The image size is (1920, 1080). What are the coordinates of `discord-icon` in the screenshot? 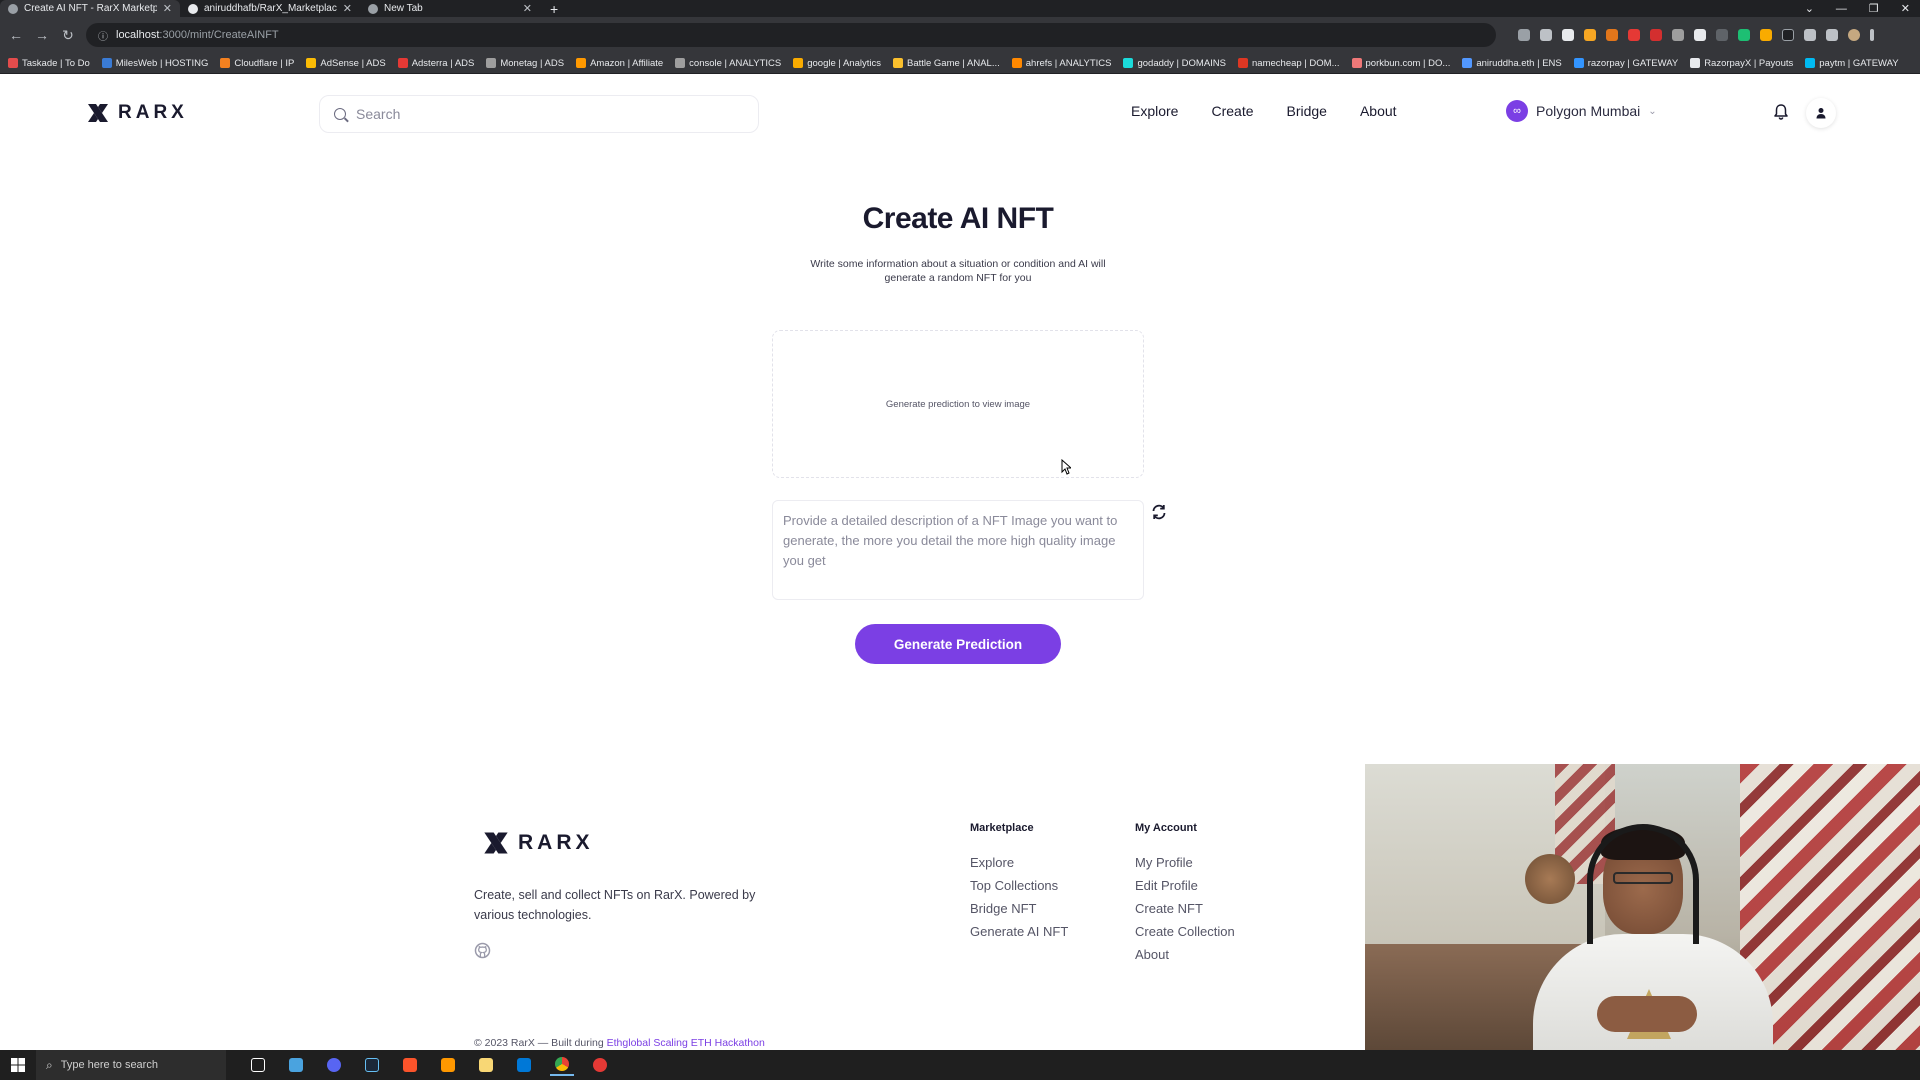 It's located at (334, 1065).